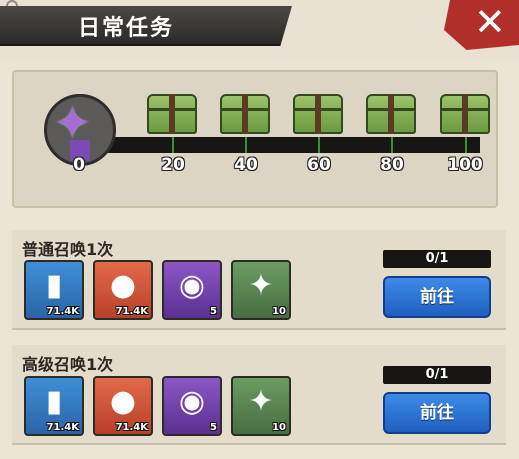 This screenshot has height=459, width=519. Describe the element at coordinates (68, 249) in the screenshot. I see `task-title: 普通召唤1次` at that location.